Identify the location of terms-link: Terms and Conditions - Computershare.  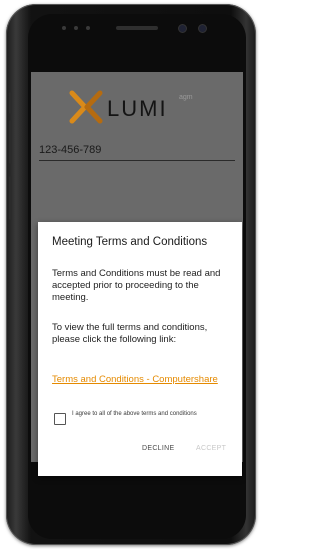
(142, 380).